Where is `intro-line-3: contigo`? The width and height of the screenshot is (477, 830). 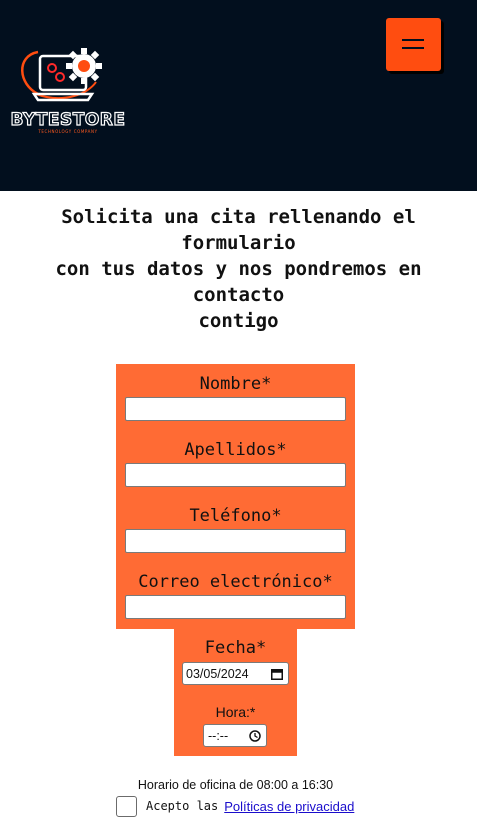
intro-line-3: contigo is located at coordinates (238, 321).